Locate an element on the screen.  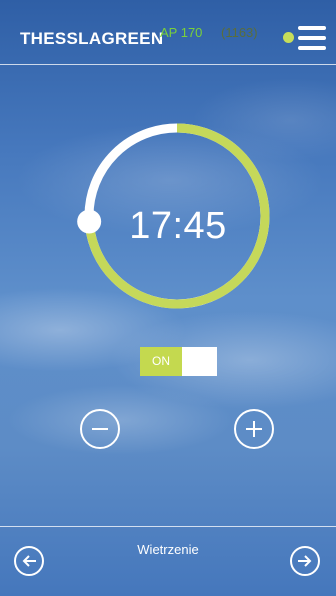
increase-button is located at coordinates (254, 429).